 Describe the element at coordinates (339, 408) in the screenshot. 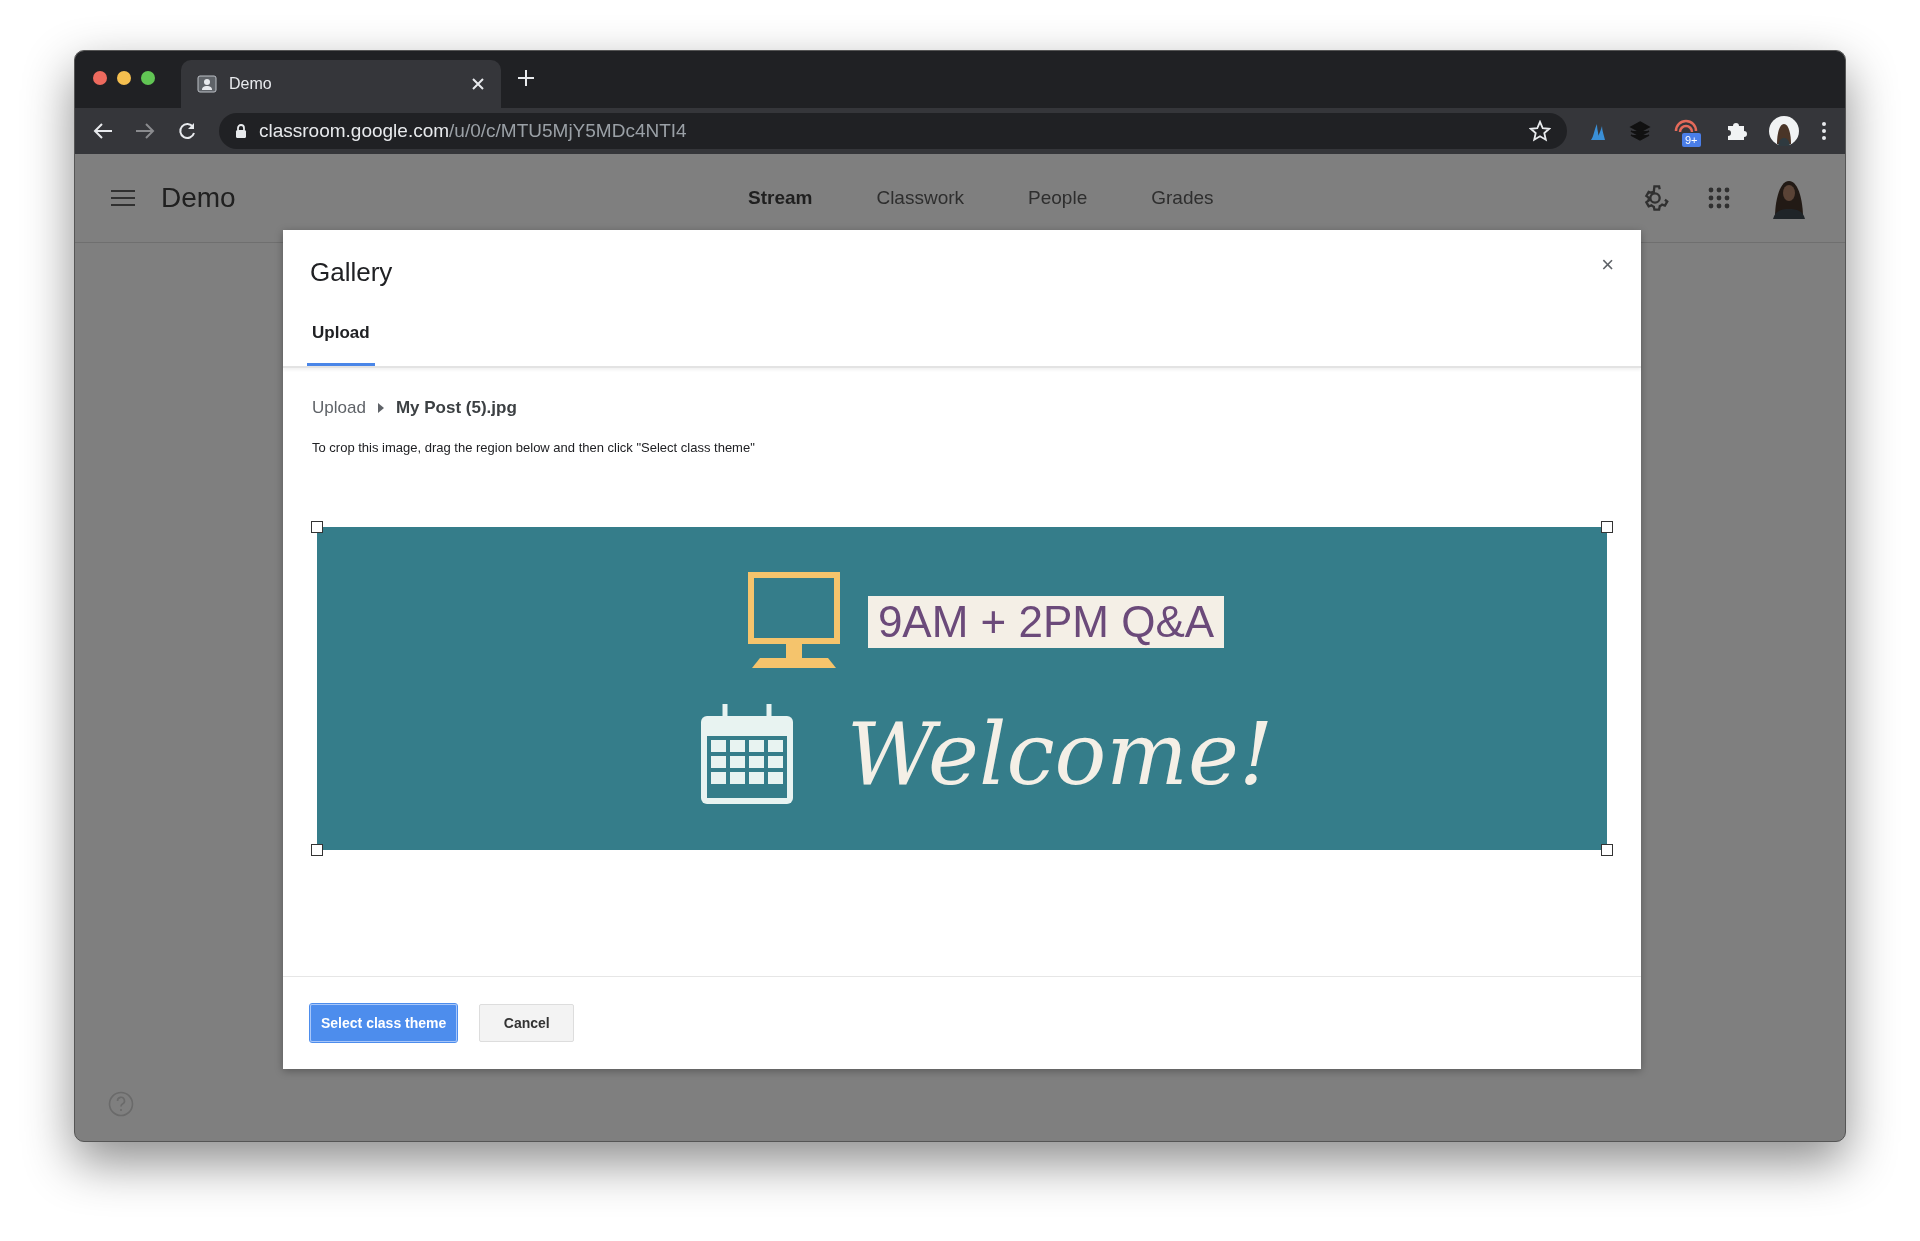

I see `breadcrumb-link: Upload` at that location.